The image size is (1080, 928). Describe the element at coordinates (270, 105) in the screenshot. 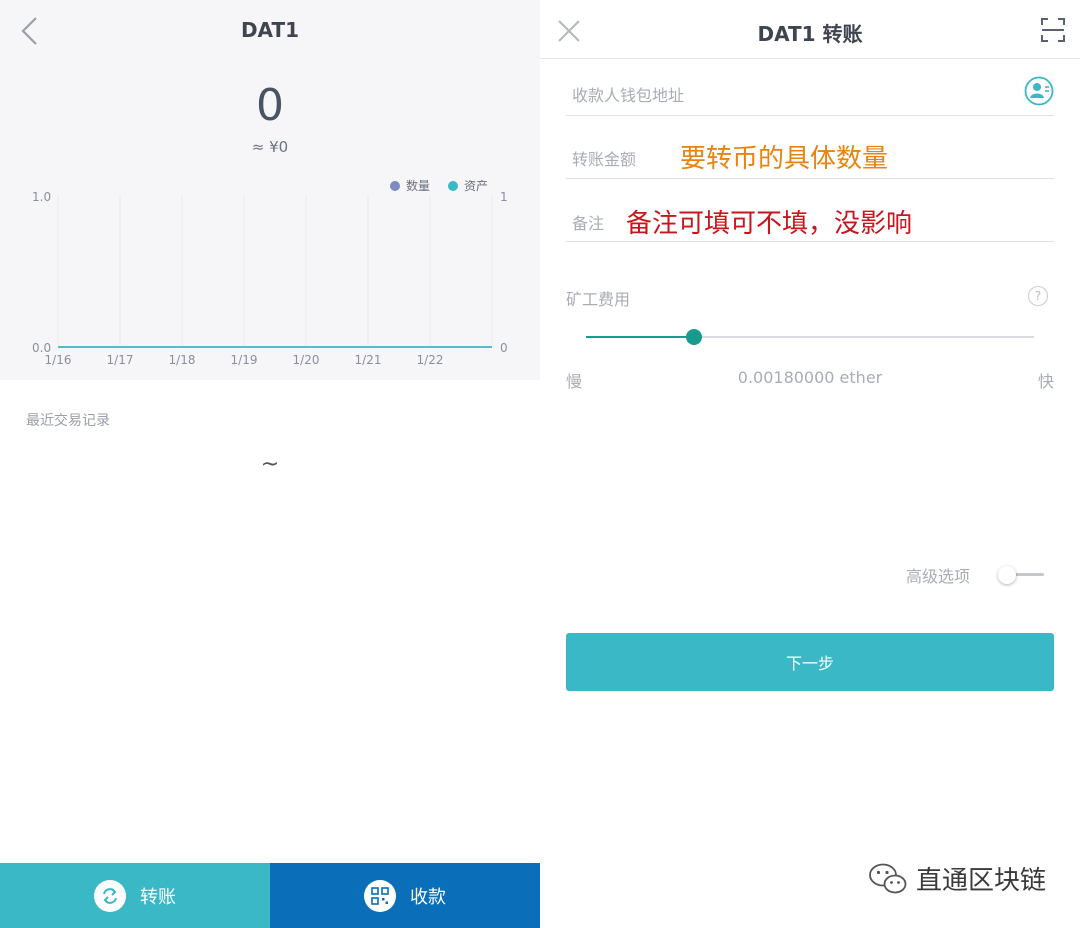

I see `token-balance: 0` at that location.